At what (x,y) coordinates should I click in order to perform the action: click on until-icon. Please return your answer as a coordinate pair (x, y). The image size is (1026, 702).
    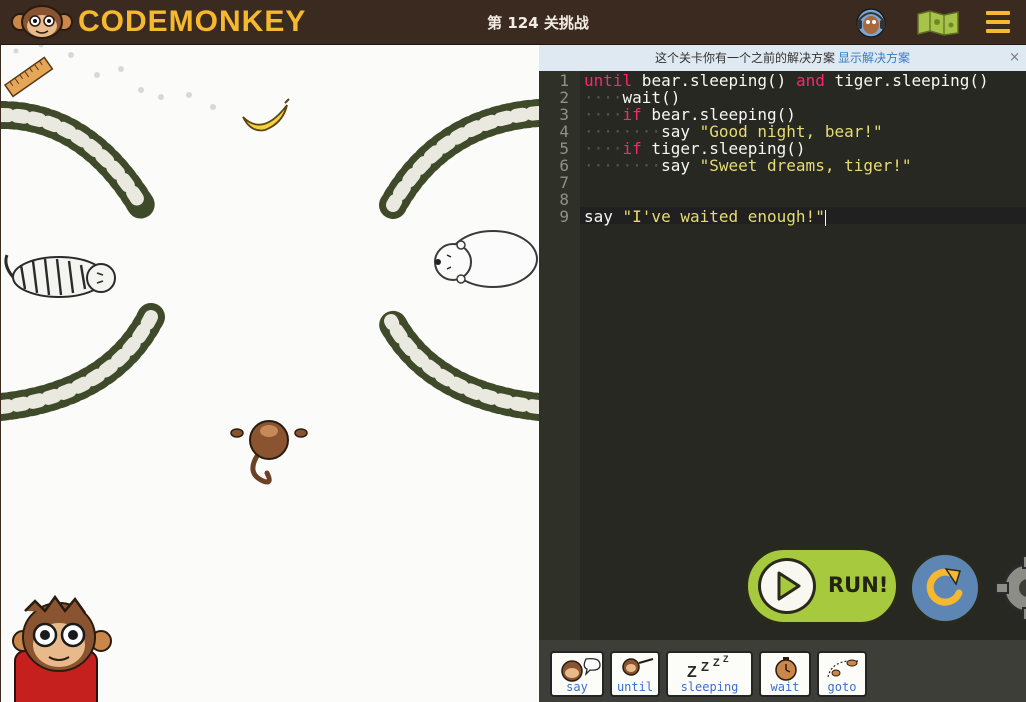
    Looking at the image, I should click on (638, 667).